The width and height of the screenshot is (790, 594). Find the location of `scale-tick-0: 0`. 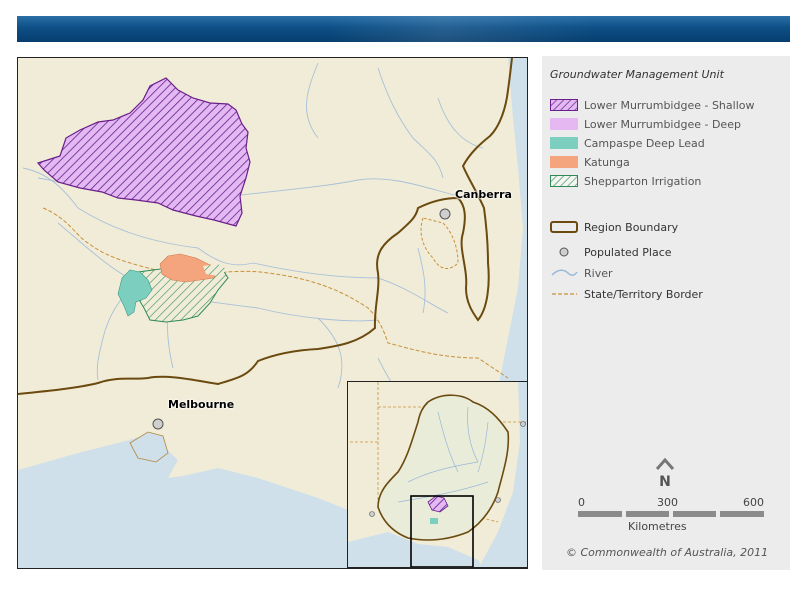

scale-tick-0: 0 is located at coordinates (581, 502).